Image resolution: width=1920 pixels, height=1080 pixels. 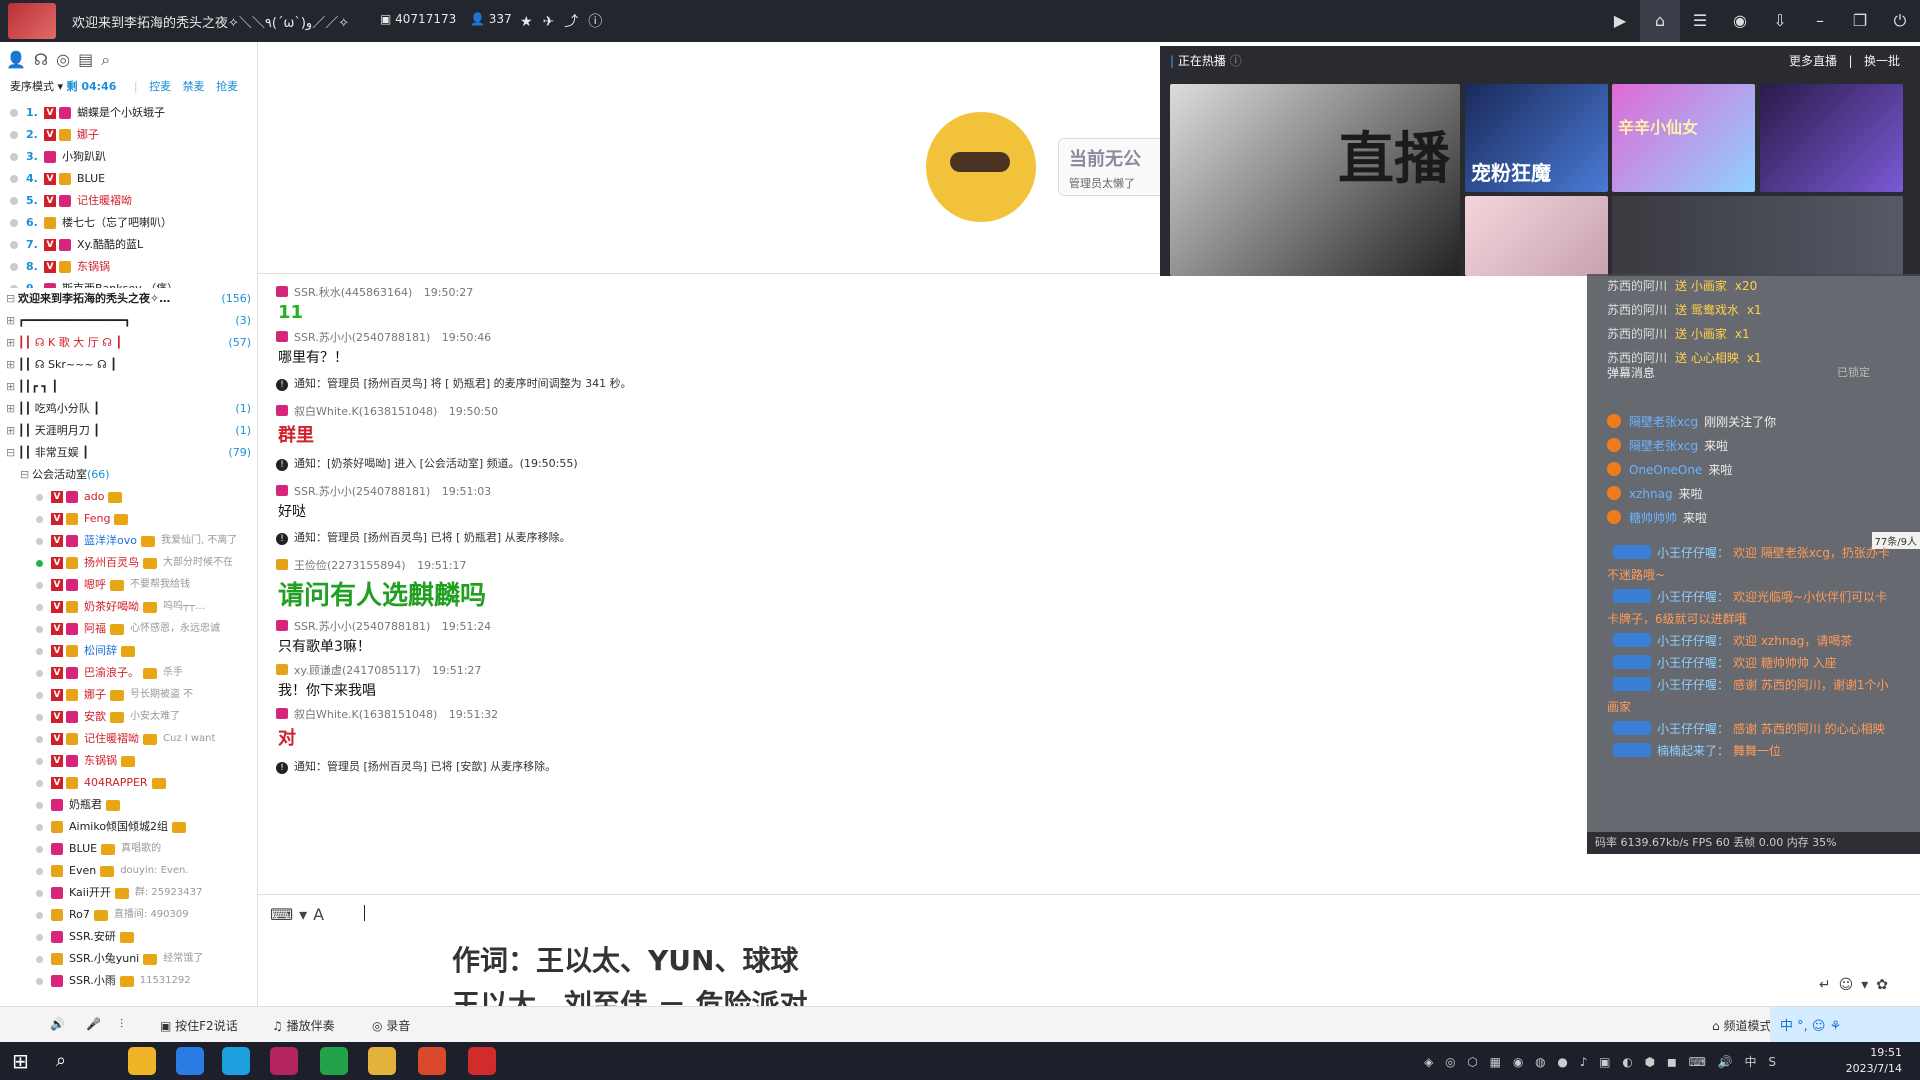 What do you see at coordinates (576, 22) in the screenshot?
I see `share-icon: ⤴` at bounding box center [576, 22].